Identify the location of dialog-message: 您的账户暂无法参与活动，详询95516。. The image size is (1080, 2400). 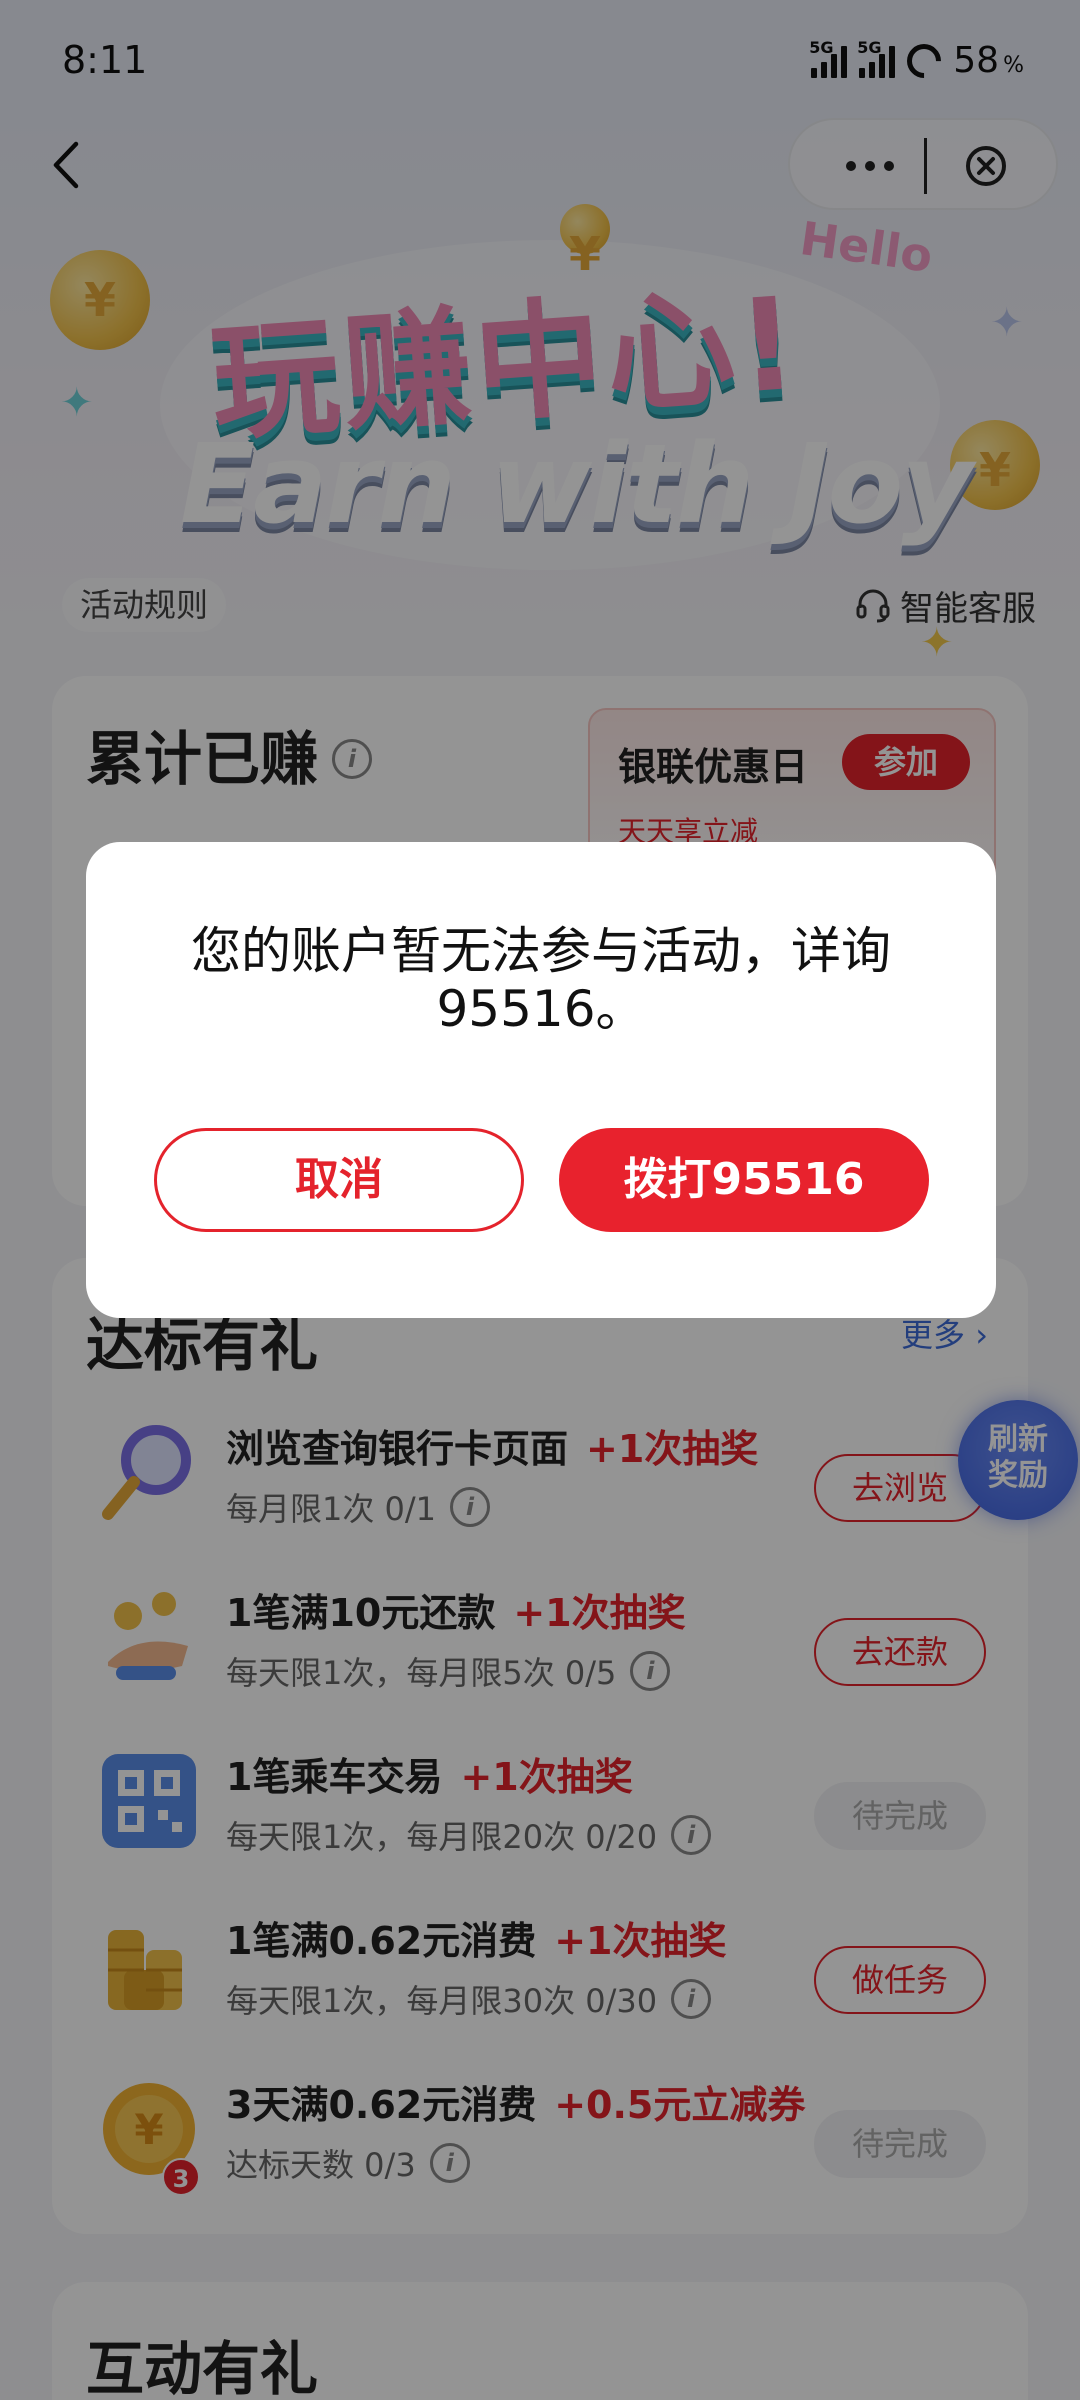
(541, 980).